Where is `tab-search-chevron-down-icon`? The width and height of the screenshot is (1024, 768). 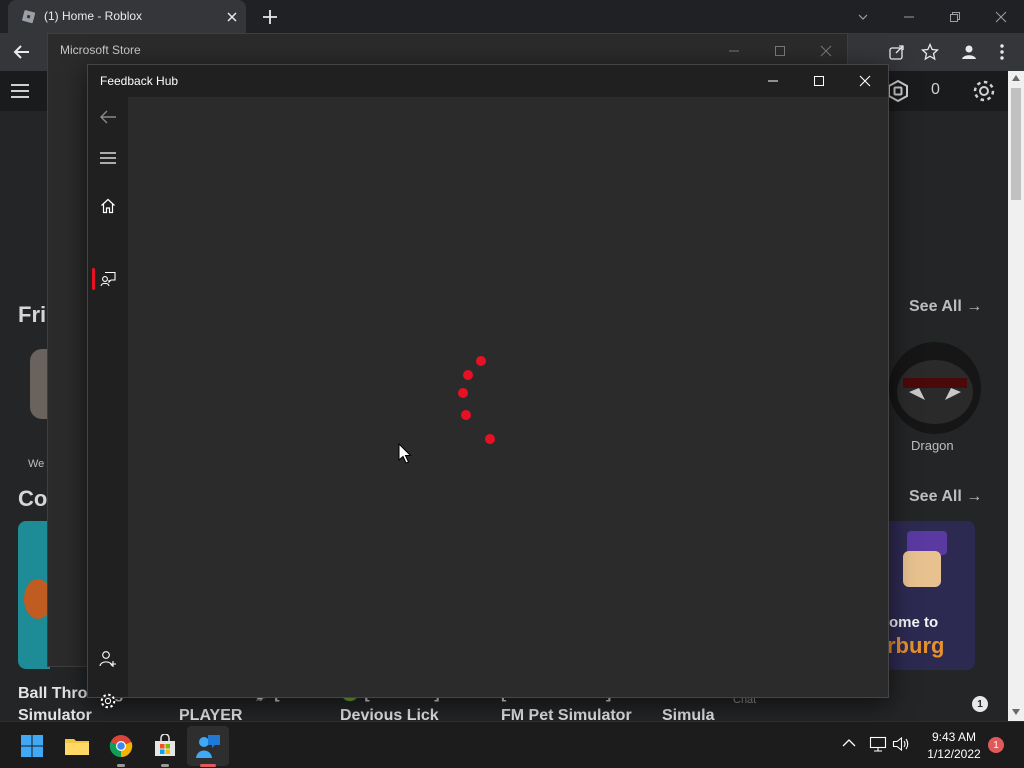
tab-search-chevron-down-icon is located at coordinates (863, 16).